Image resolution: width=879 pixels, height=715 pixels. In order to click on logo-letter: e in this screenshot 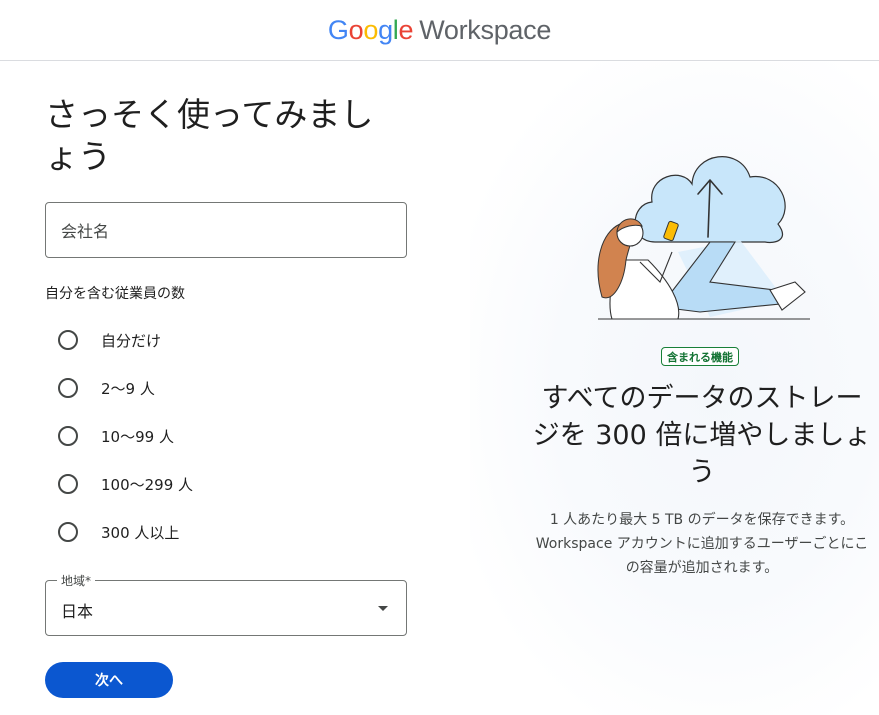, I will do `click(406, 29)`.